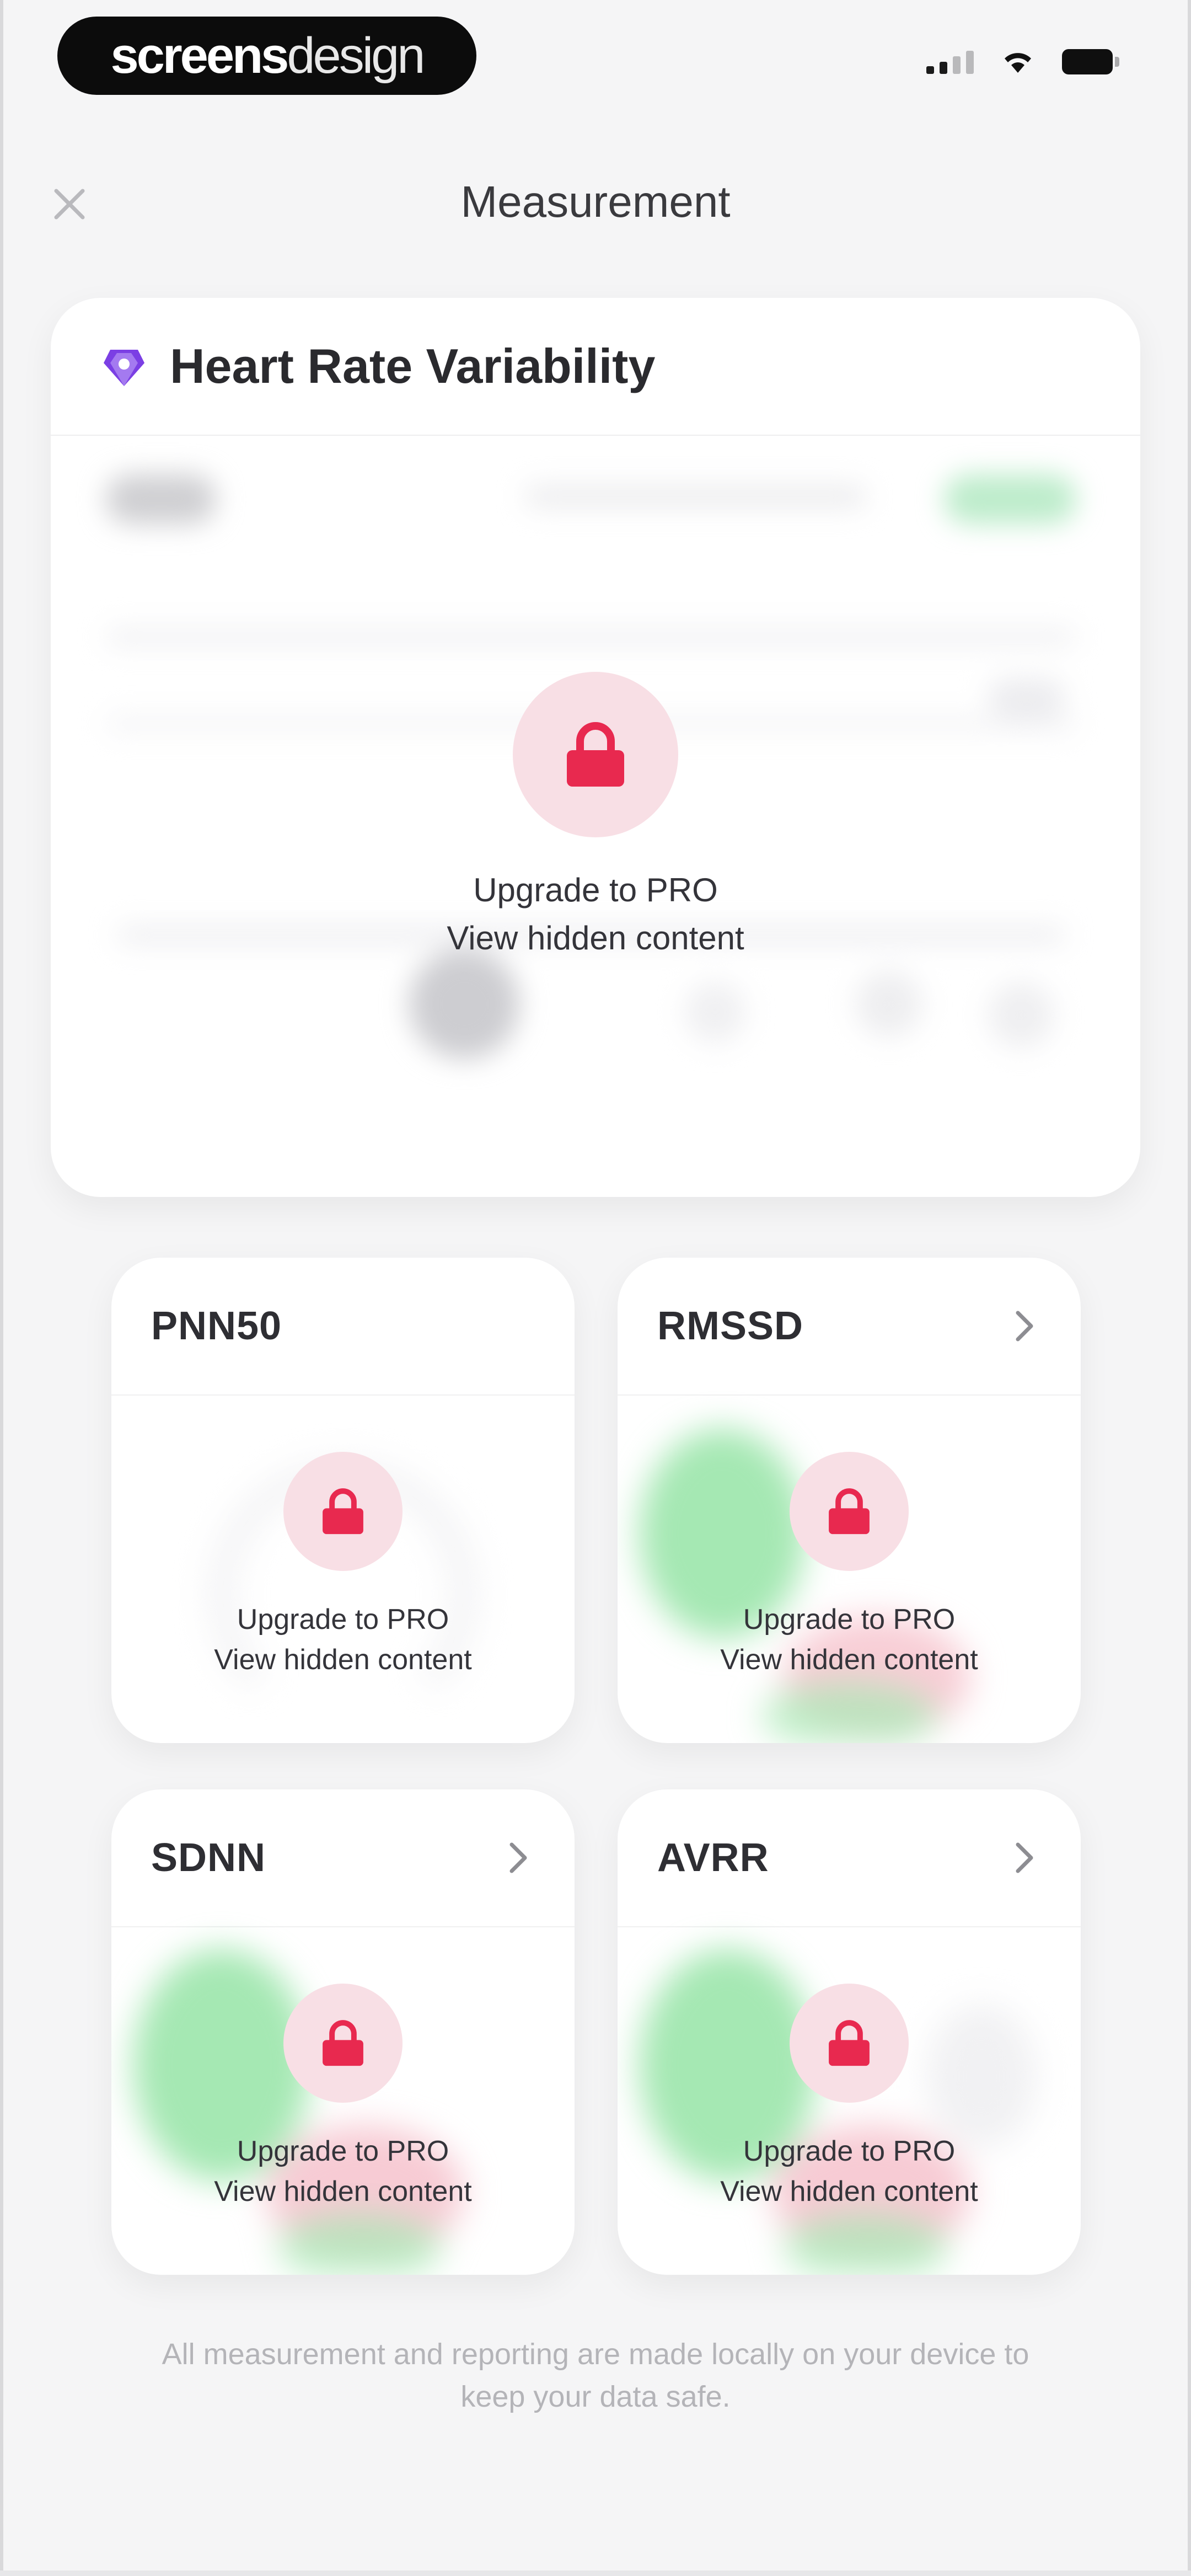  I want to click on metric-title: PNN50, so click(216, 1326).